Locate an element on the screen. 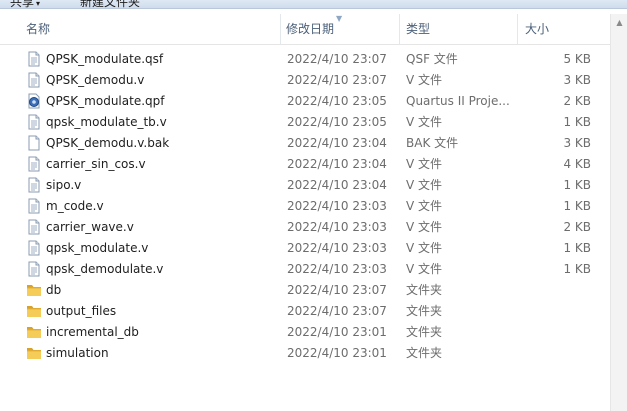  file-row: output_files 2022/4/10 23:07 文件夹 is located at coordinates (305, 311).